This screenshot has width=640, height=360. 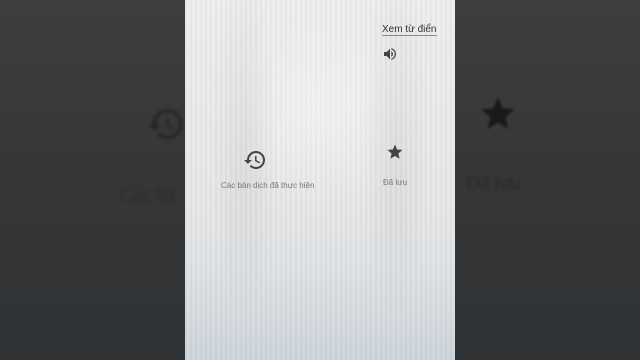 What do you see at coordinates (390, 54) in the screenshot?
I see `volume-icon` at bounding box center [390, 54].